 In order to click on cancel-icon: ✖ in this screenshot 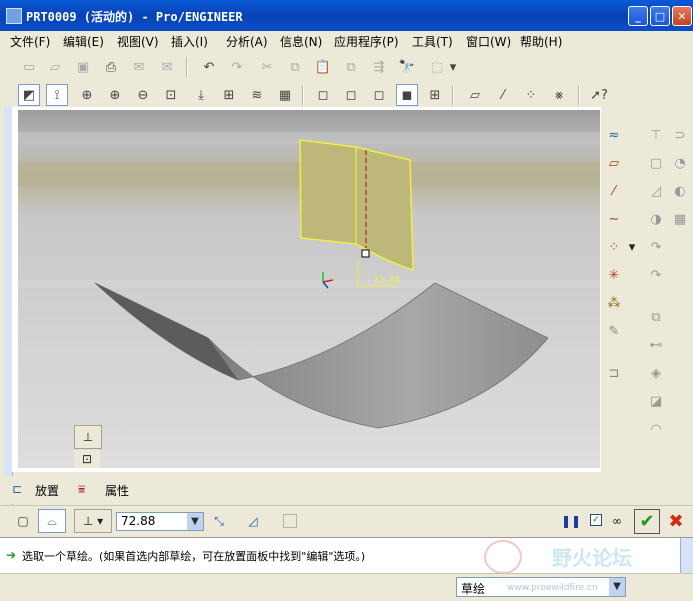, I will do `click(676, 521)`.